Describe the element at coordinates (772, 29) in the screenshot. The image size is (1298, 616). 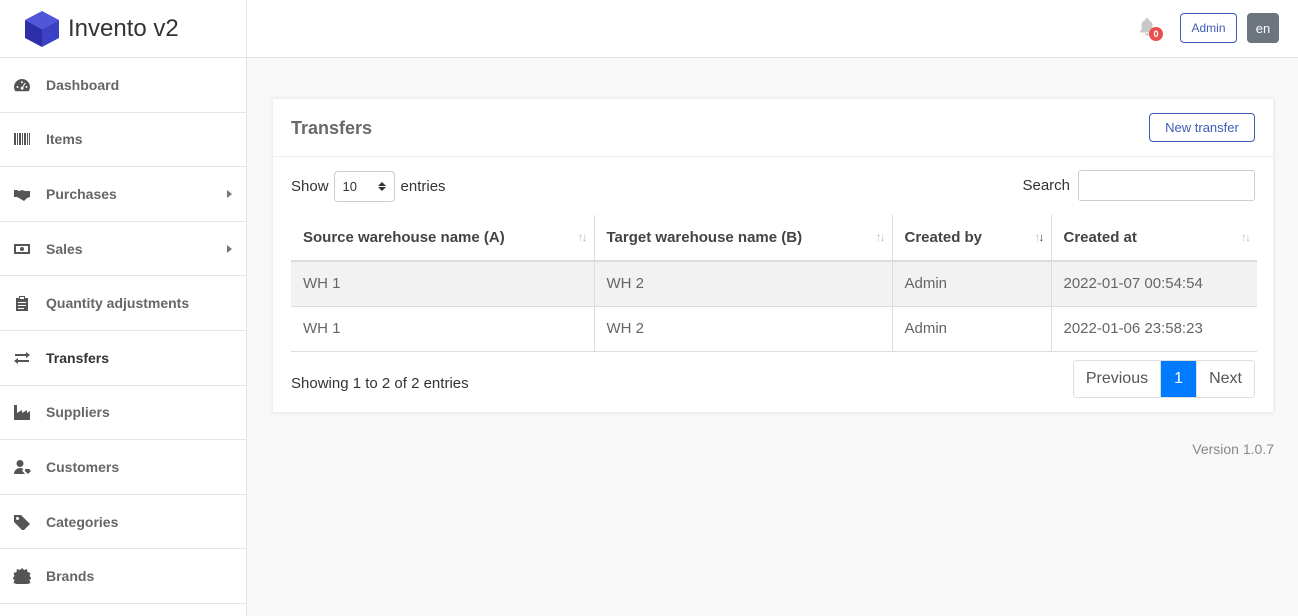
I see `topbar: 0 Admin en` at that location.